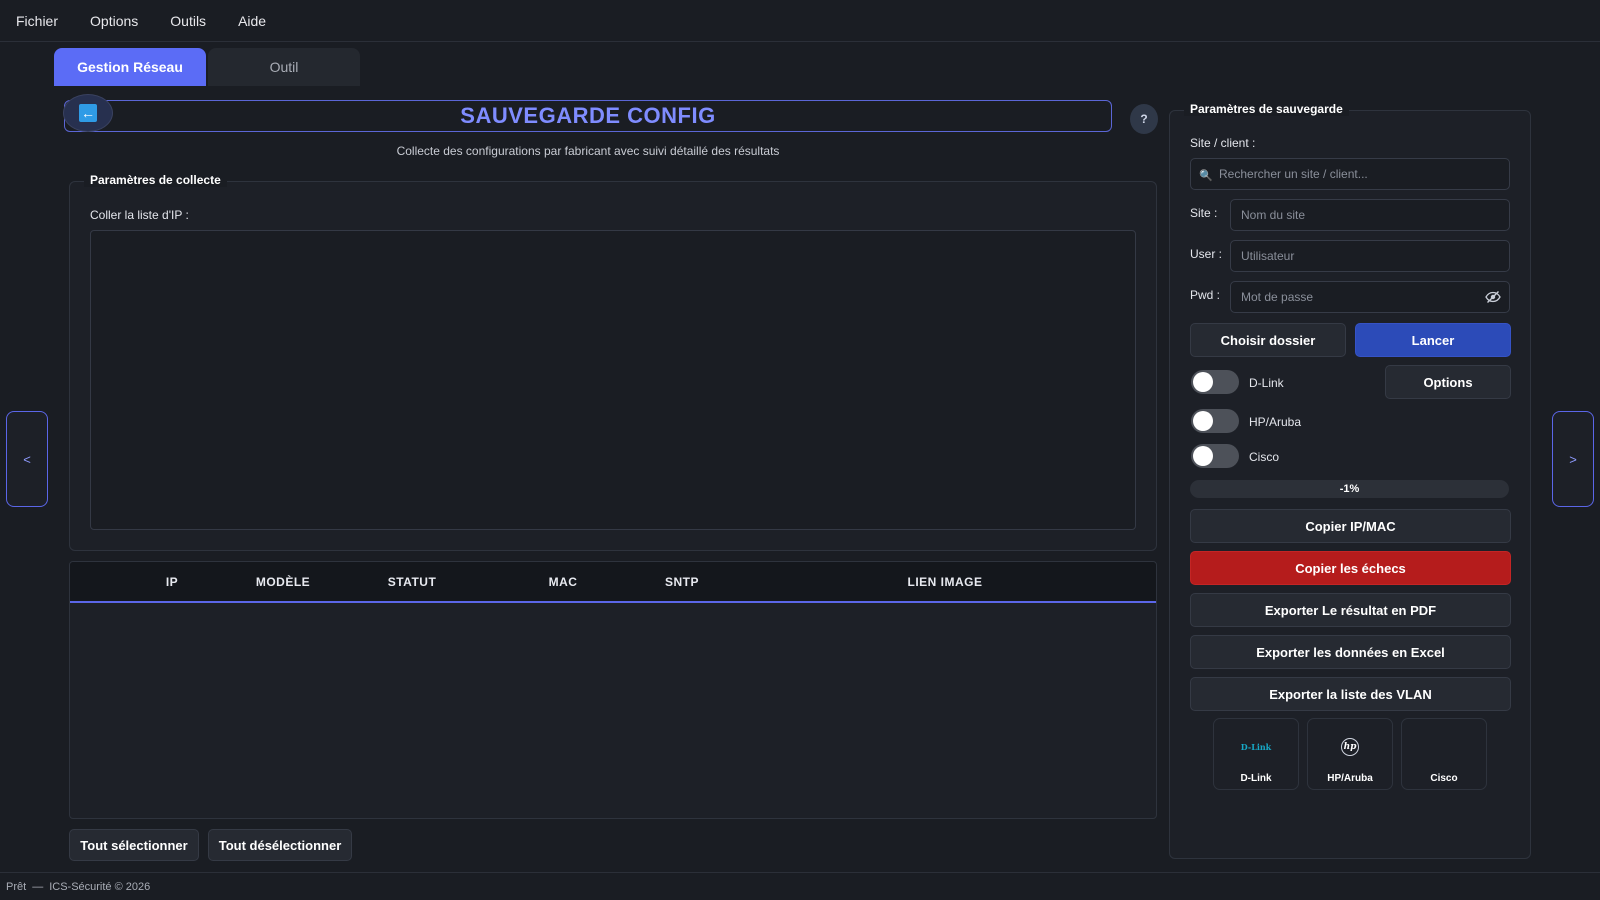 Image resolution: width=1600 pixels, height=900 pixels. I want to click on toggle-dlink-label: D-Link, so click(1266, 383).